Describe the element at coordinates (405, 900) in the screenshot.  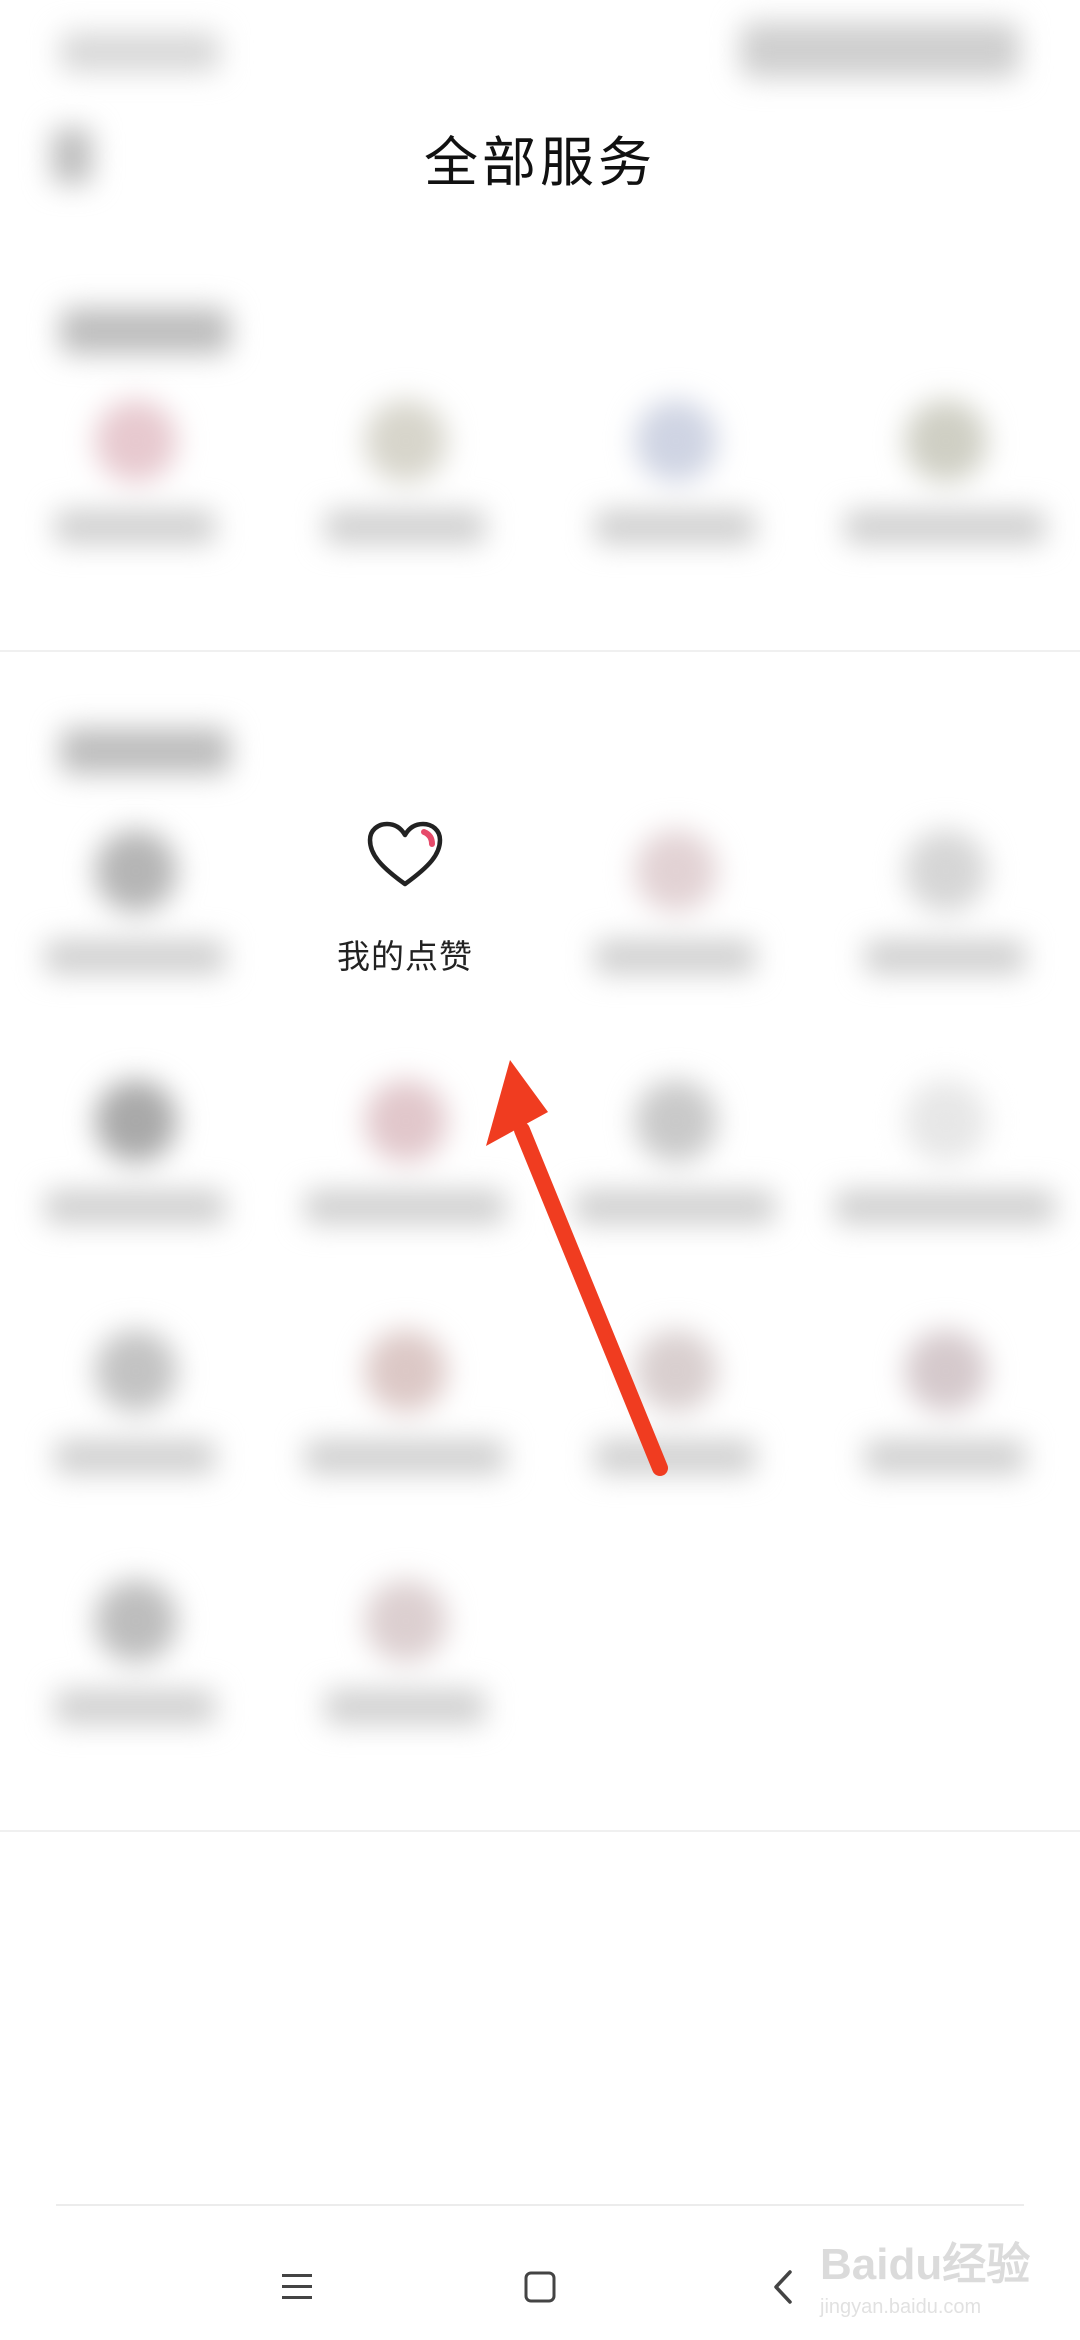
I see `my-likes-button: 我的点赞` at that location.